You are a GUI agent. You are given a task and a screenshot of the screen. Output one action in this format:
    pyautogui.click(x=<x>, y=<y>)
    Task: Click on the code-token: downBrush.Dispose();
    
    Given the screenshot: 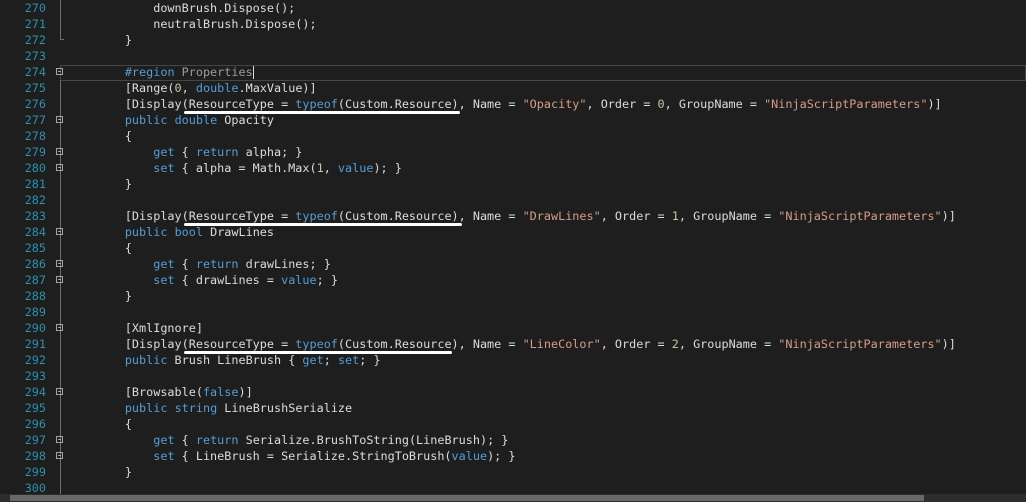 What is the action you would take?
    pyautogui.click(x=182, y=8)
    